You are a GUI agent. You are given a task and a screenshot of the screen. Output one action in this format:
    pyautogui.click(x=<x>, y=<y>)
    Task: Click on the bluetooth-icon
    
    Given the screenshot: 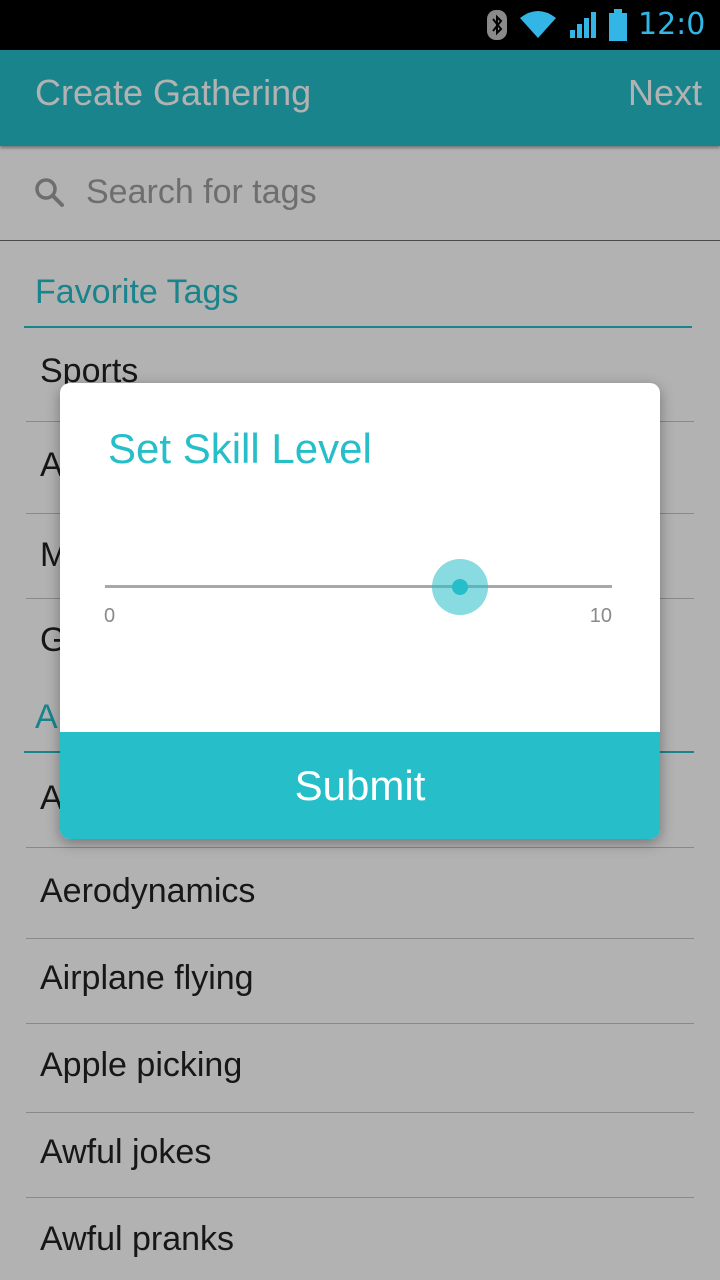 What is the action you would take?
    pyautogui.click(x=497, y=25)
    